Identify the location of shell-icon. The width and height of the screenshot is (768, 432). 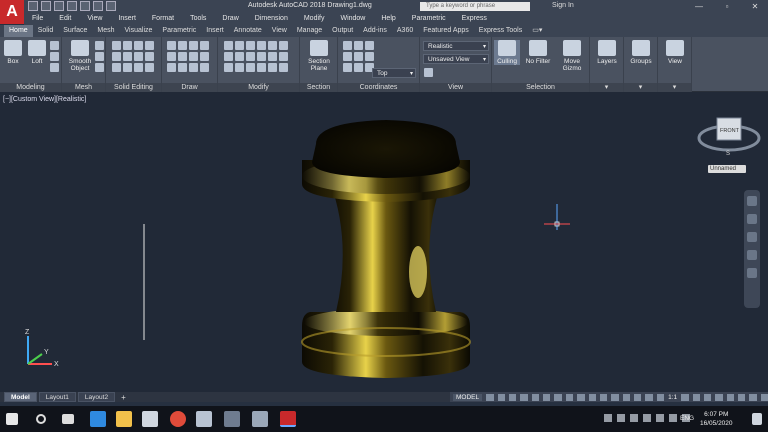
(149, 67).